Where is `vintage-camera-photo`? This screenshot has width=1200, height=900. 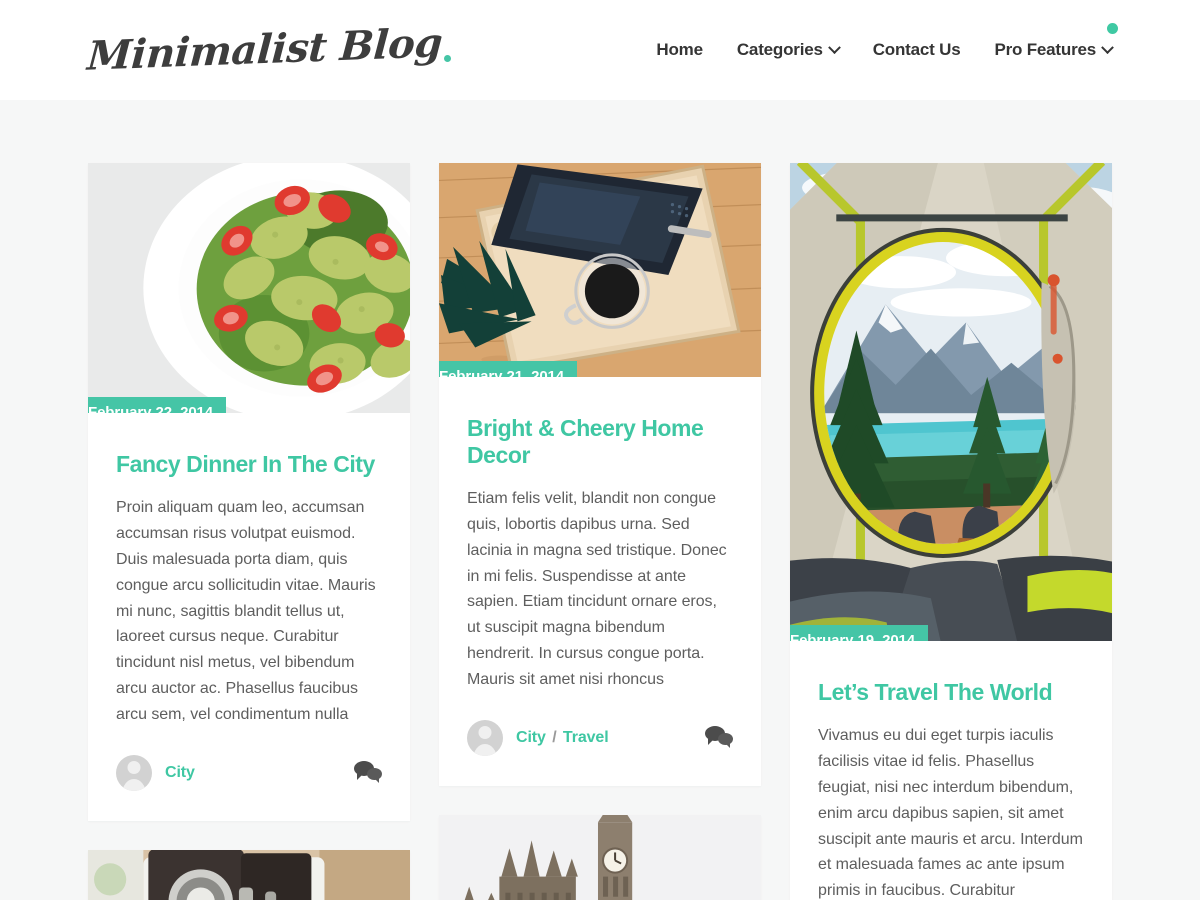 vintage-camera-photo is located at coordinates (249, 875).